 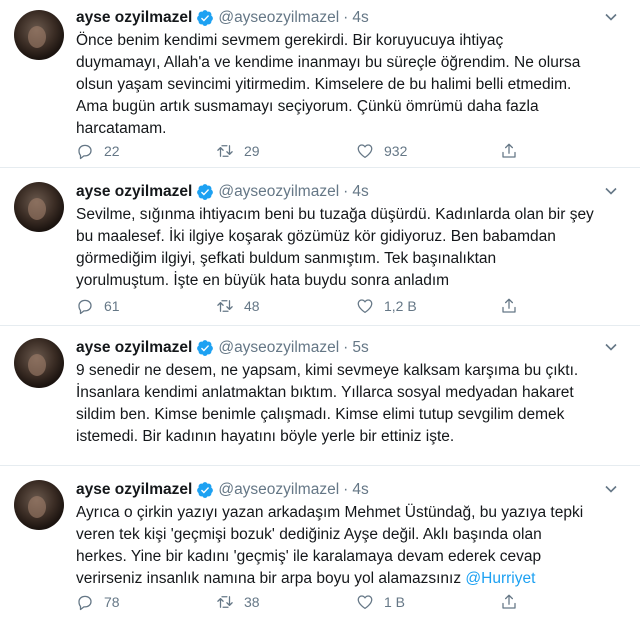 I want to click on timestamp: 5s, so click(x=360, y=348).